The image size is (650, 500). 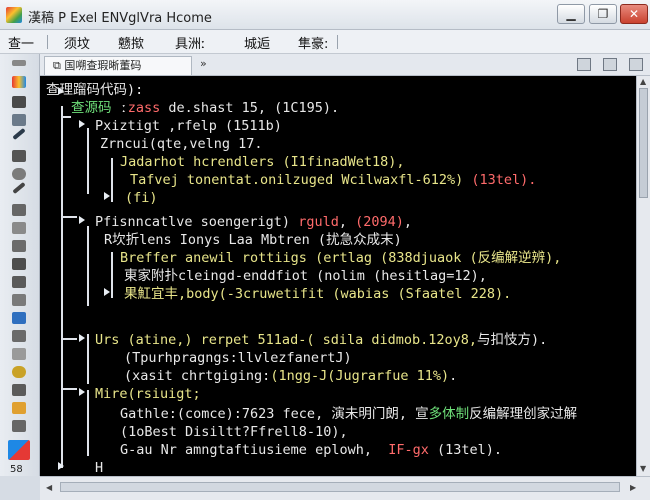 I want to click on code-token: (1ngg-J(Jugrarfue 11%), so click(x=360, y=376).